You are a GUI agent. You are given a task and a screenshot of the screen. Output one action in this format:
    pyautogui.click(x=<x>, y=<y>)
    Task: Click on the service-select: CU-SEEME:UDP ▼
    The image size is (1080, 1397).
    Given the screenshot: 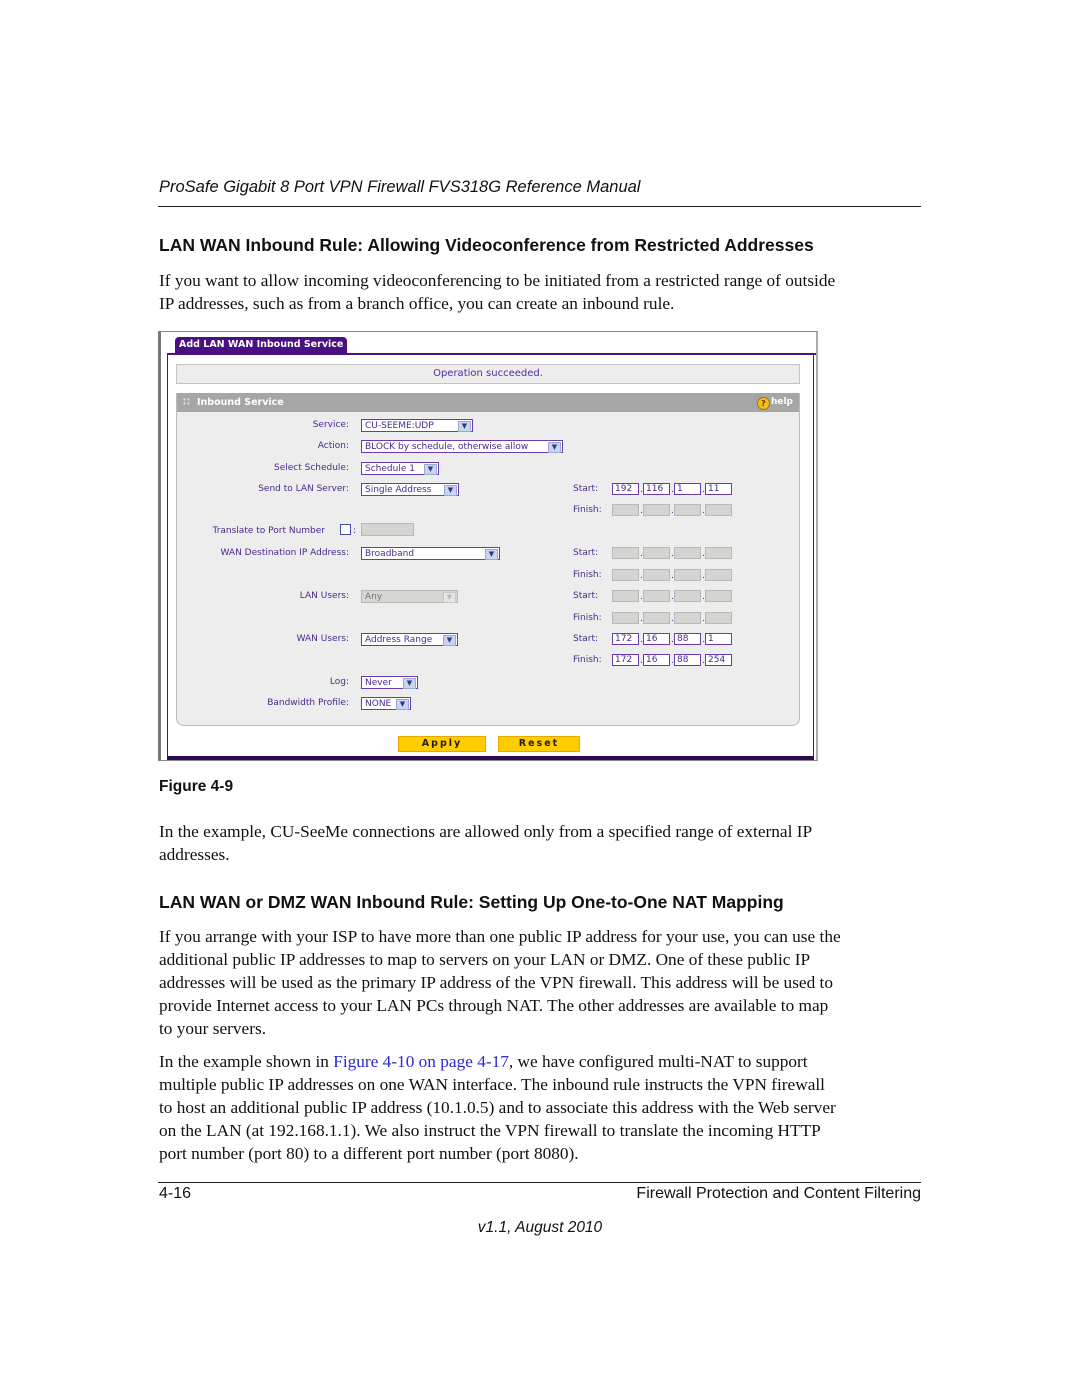 What is the action you would take?
    pyautogui.click(x=417, y=425)
    